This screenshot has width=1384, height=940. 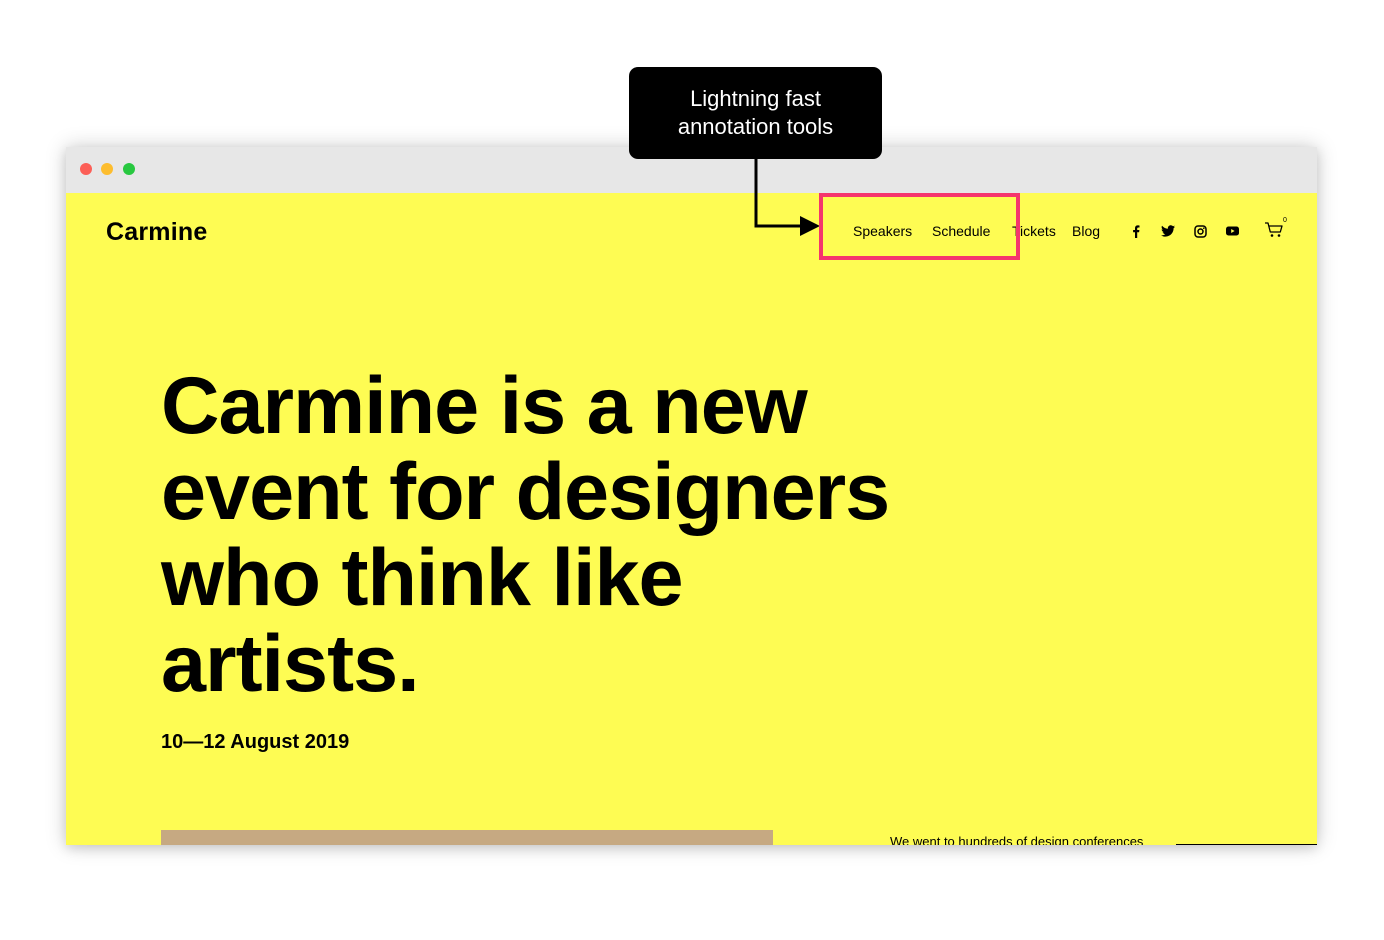 I want to click on instagram-icon, so click(x=1200, y=231).